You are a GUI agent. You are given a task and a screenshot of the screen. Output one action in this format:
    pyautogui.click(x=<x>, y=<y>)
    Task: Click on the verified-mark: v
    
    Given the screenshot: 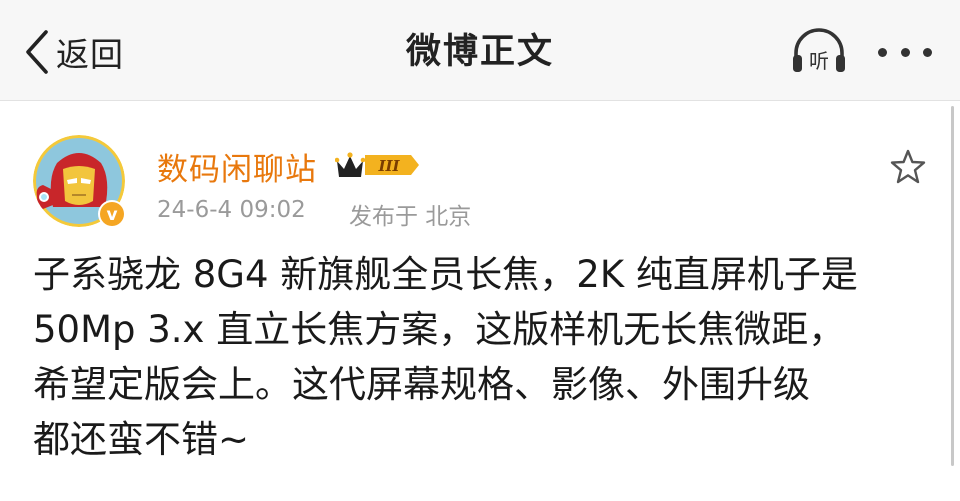 What is the action you would take?
    pyautogui.click(x=111, y=215)
    